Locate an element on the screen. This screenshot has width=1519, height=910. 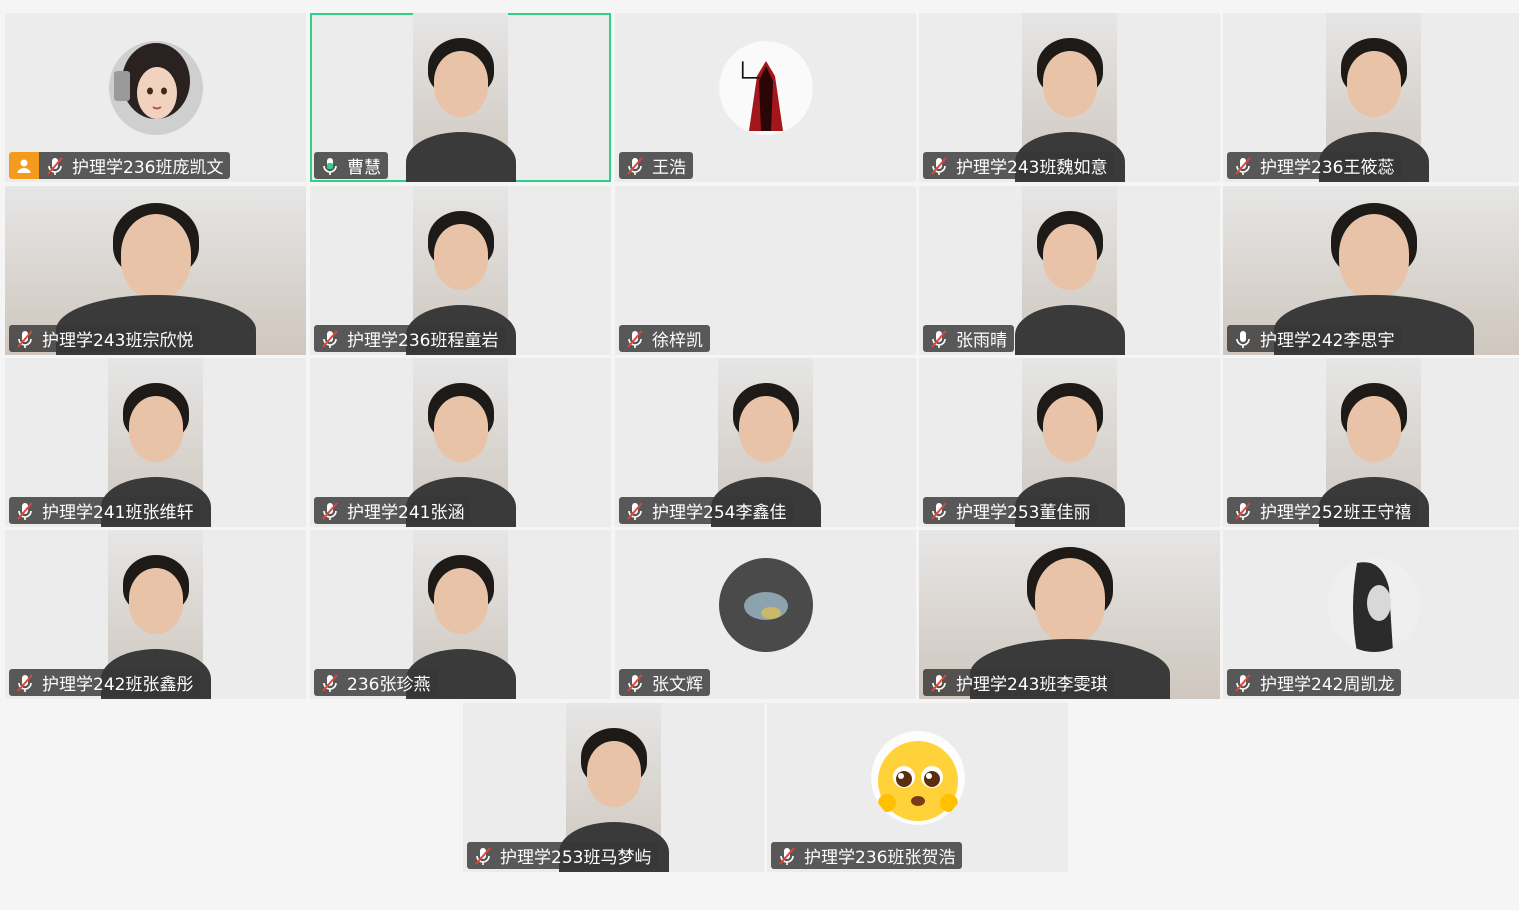
mic-speaking-icon is located at coordinates (330, 166).